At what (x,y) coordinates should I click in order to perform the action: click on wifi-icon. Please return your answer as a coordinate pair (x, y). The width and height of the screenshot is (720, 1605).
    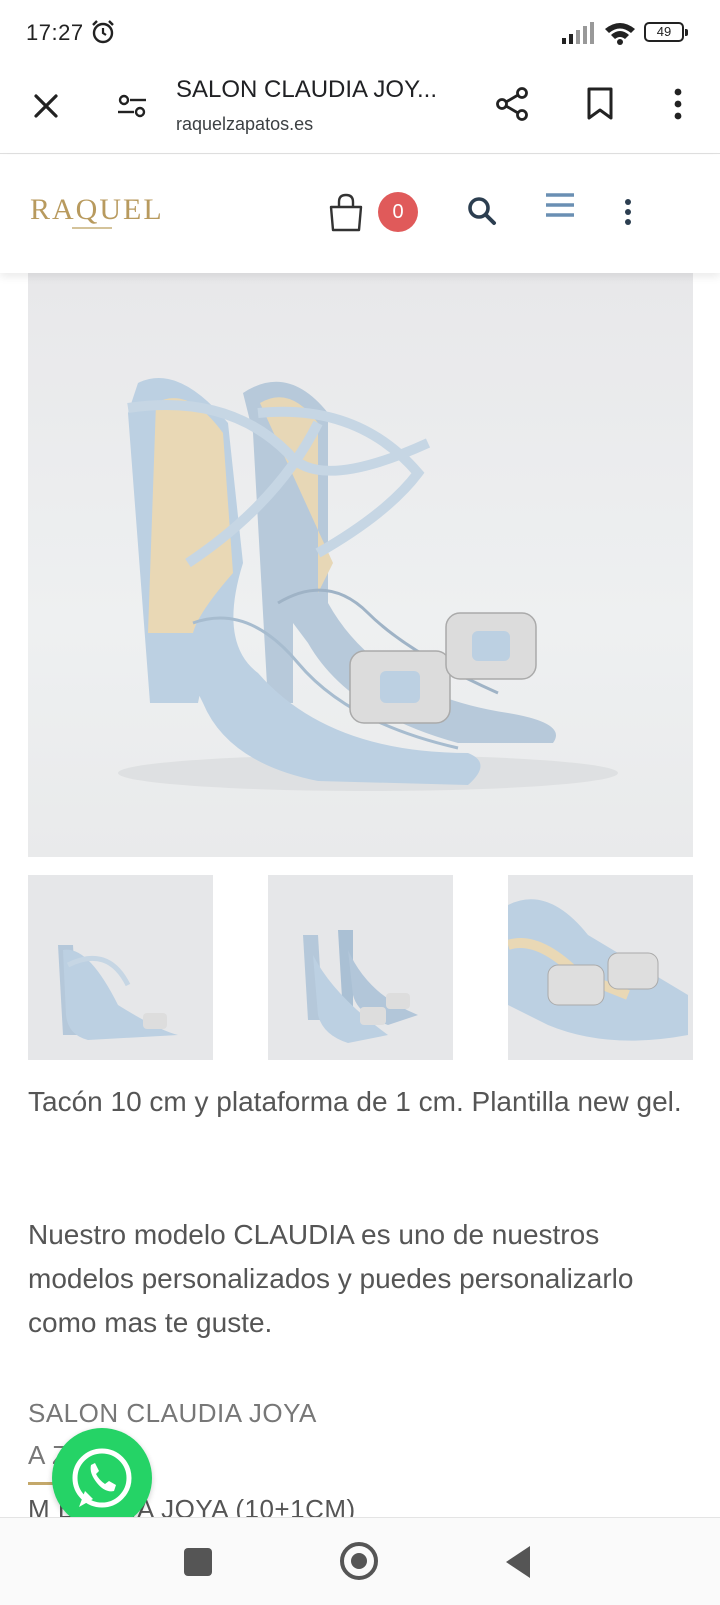
    Looking at the image, I should click on (620, 34).